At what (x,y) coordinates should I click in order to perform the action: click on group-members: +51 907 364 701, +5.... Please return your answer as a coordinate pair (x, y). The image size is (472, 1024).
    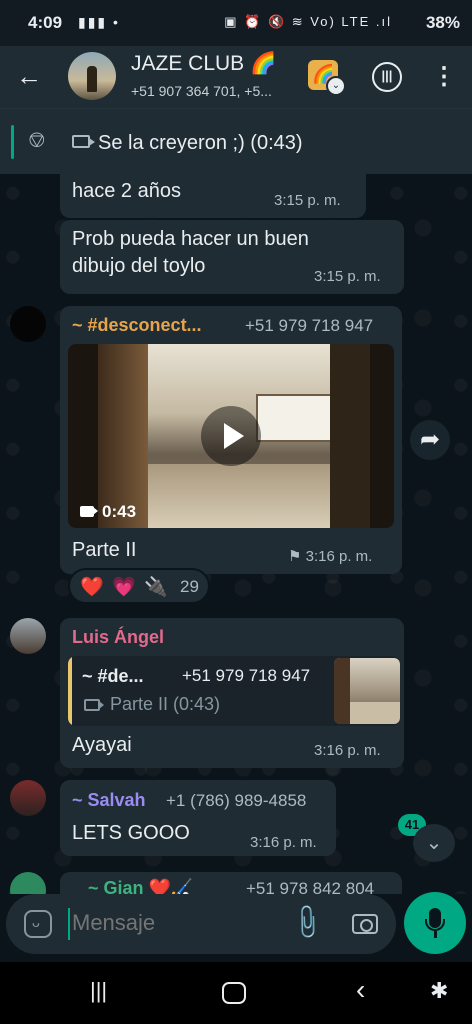
    Looking at the image, I should click on (201, 91).